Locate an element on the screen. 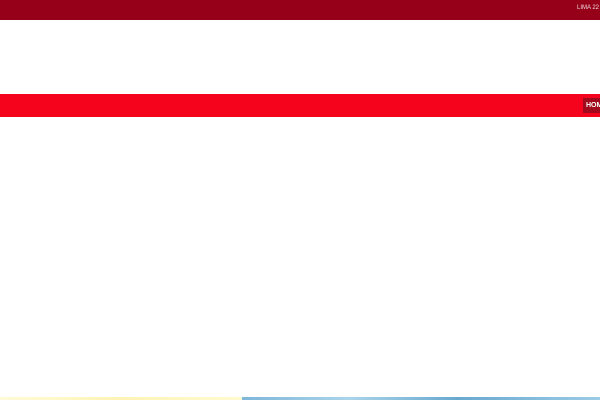 The height and width of the screenshot is (400, 600). location-time-text: LIMA 22 is located at coordinates (587, 8).